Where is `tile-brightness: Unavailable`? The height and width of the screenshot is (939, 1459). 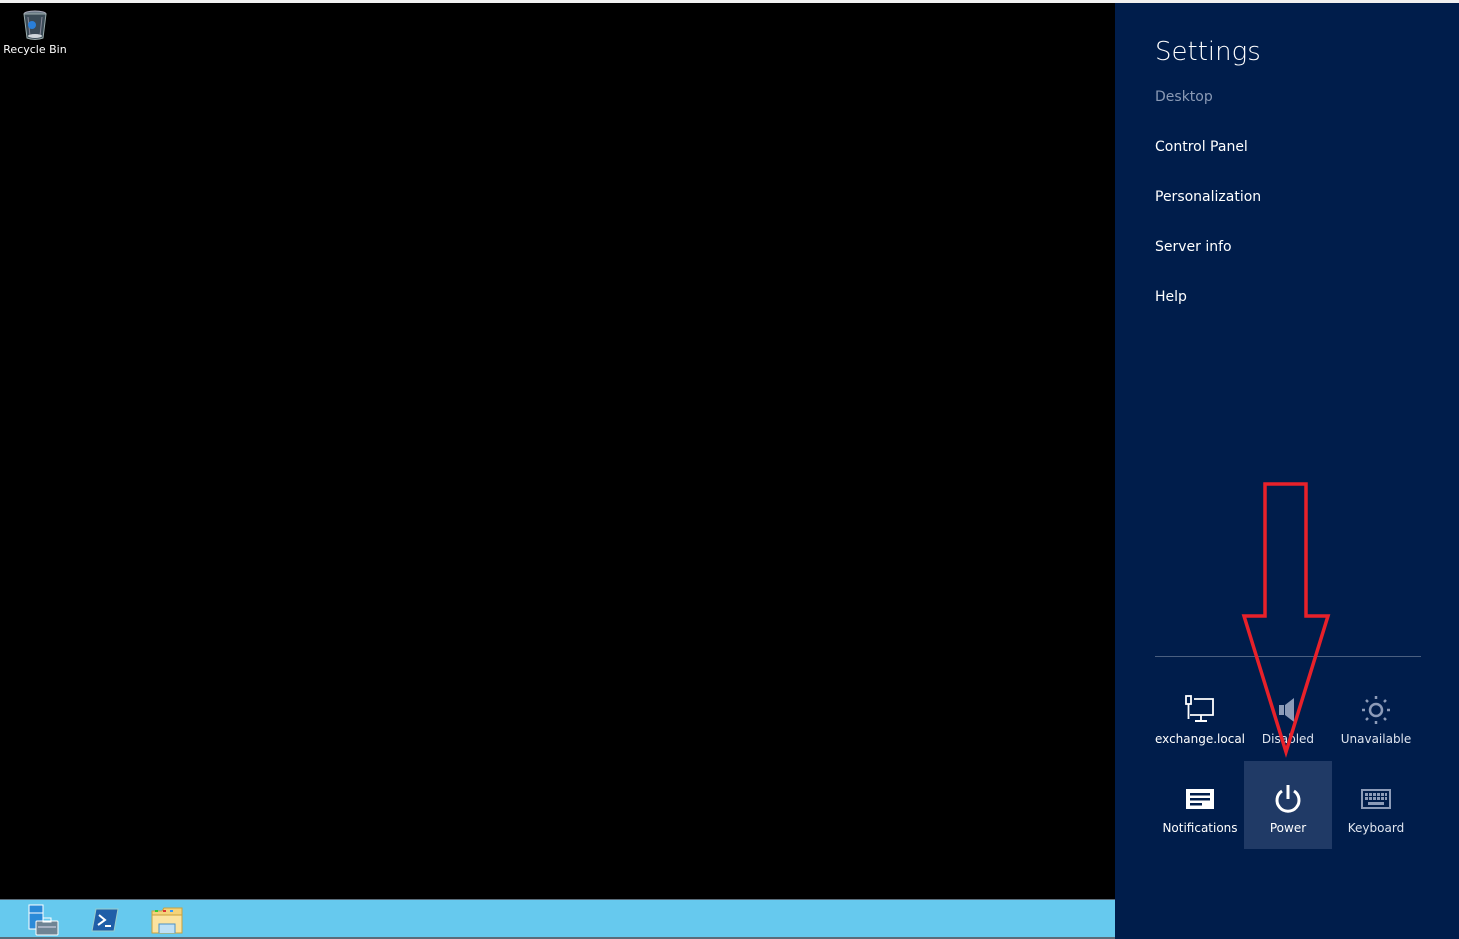 tile-brightness: Unavailable is located at coordinates (1376, 716).